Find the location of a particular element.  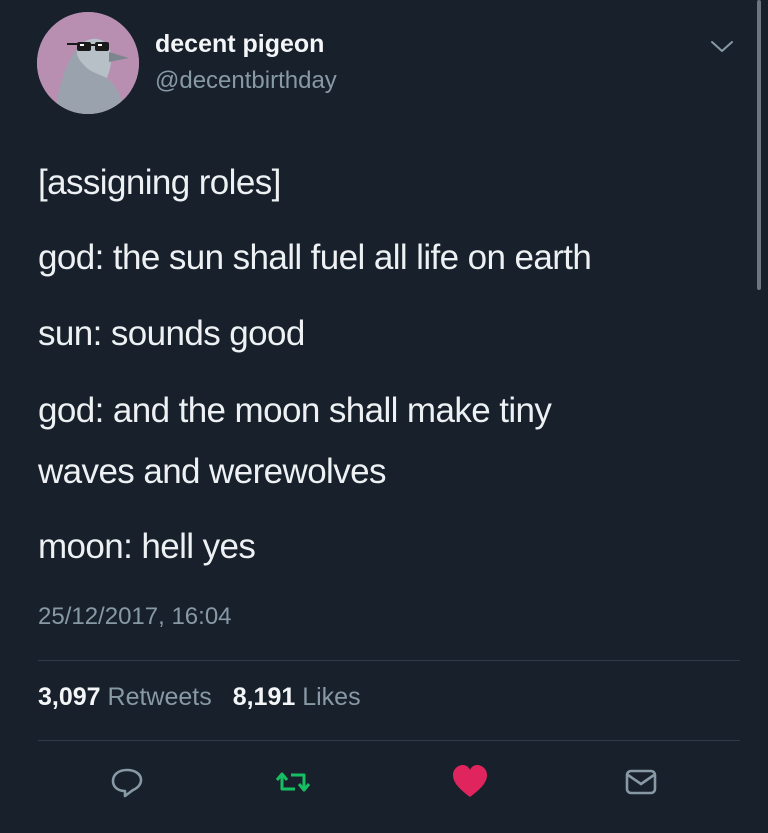

heart-icon is located at coordinates (470, 781).